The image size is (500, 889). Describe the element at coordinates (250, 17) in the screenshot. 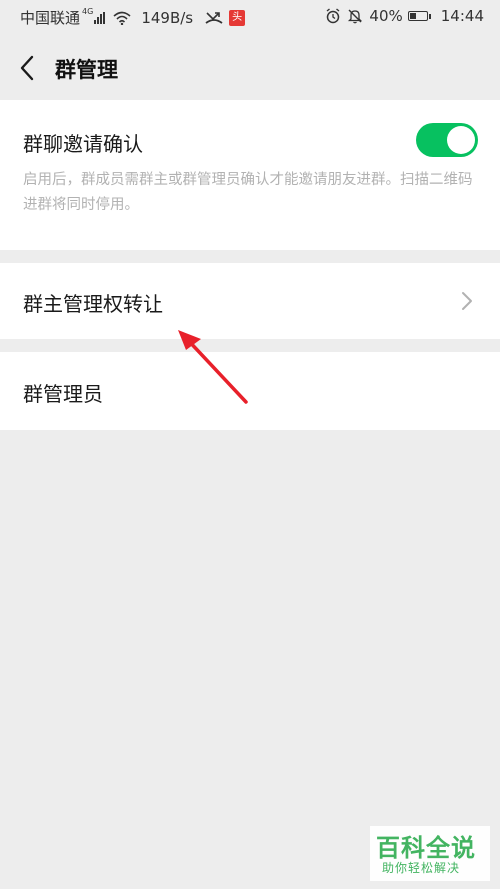

I see `status-bar: 中国联通 4G 149B/s 头 40% 14:44` at that location.